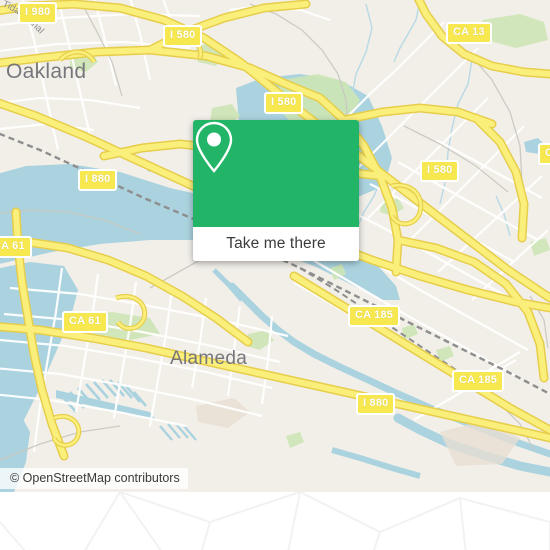 The image size is (550, 550). Describe the element at coordinates (16, 247) in the screenshot. I see `highway-shield-ca61-edge: CA 61` at that location.